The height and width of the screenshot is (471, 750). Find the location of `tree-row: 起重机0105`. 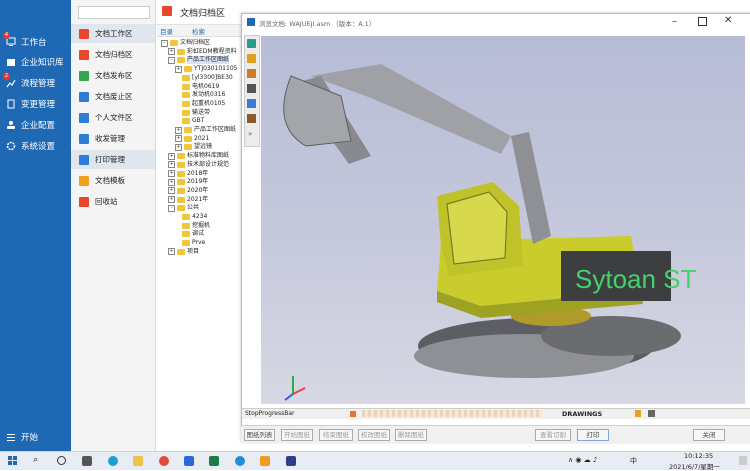

tree-row: 起重机0105 is located at coordinates (200, 104).